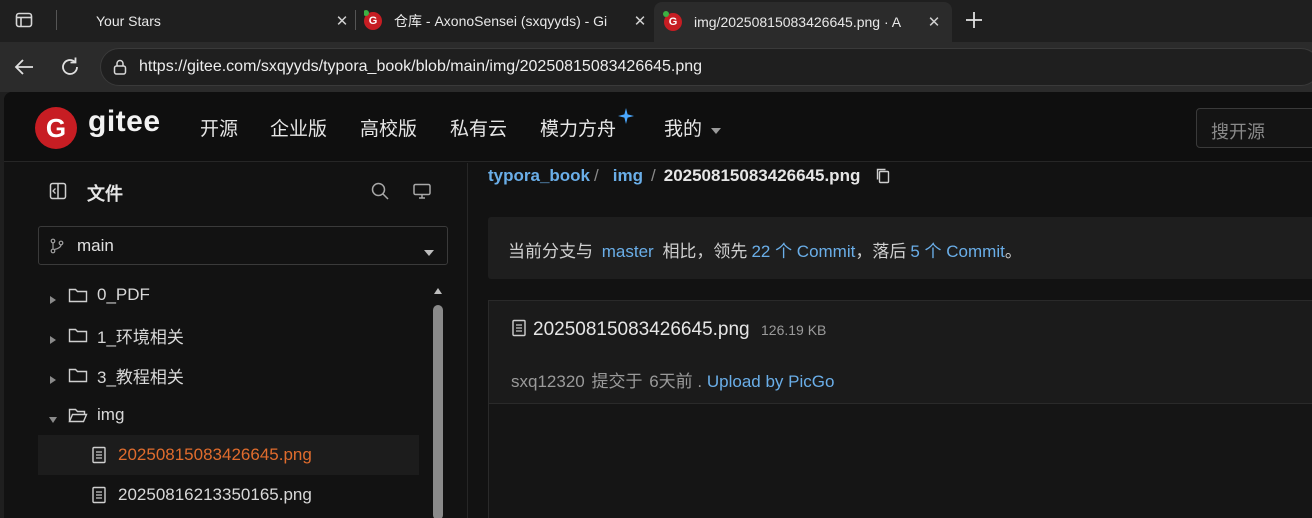 The height and width of the screenshot is (518, 1312). Describe the element at coordinates (501, 21) in the screenshot. I see `tab-title: 仓库 - AxonoSensei (sxqyyds) - Gi` at that location.